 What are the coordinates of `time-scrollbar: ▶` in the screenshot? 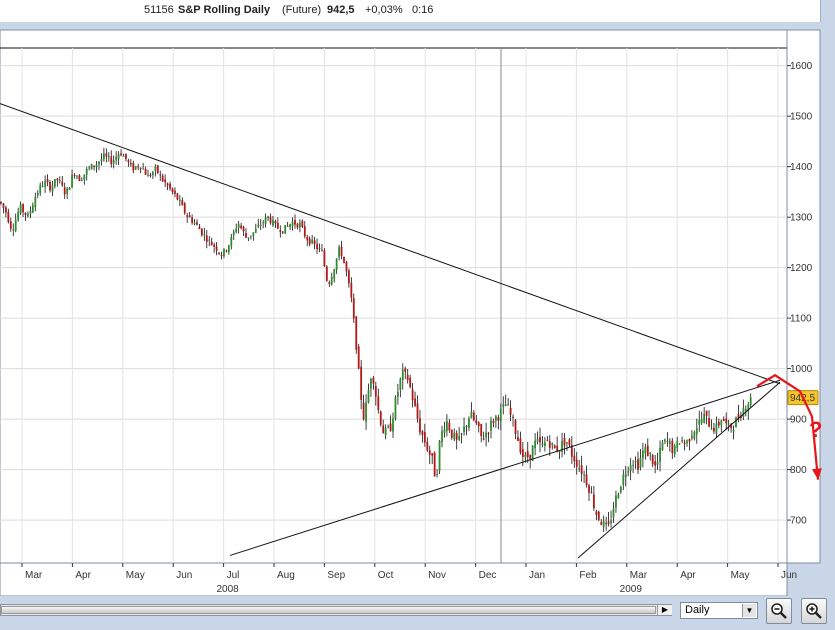 It's located at (336, 610).